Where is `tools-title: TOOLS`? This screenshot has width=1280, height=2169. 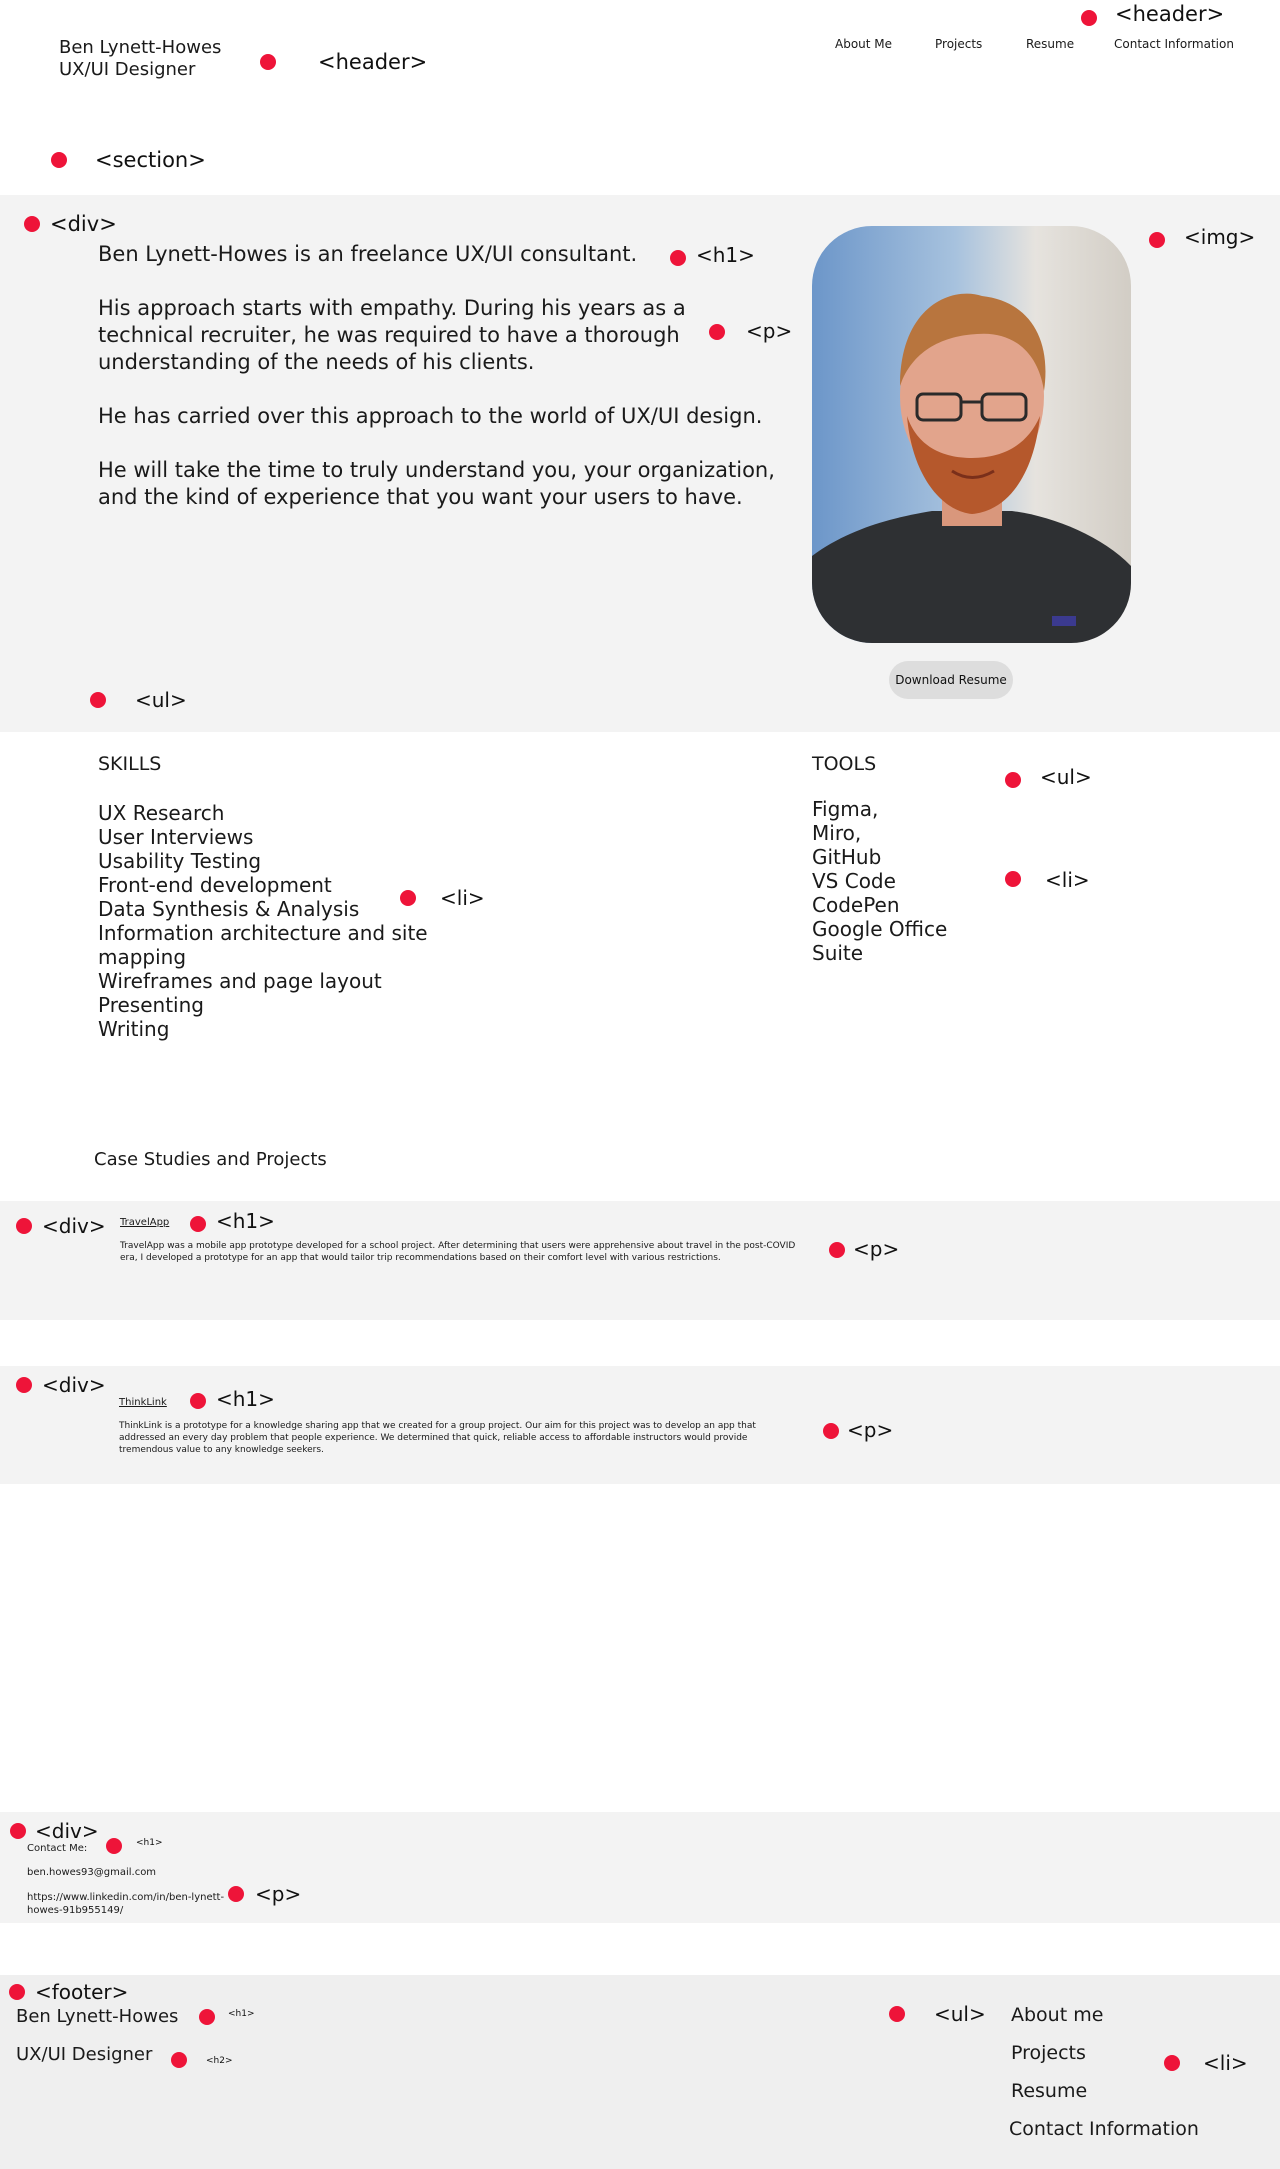
tools-title: TOOLS is located at coordinates (844, 764).